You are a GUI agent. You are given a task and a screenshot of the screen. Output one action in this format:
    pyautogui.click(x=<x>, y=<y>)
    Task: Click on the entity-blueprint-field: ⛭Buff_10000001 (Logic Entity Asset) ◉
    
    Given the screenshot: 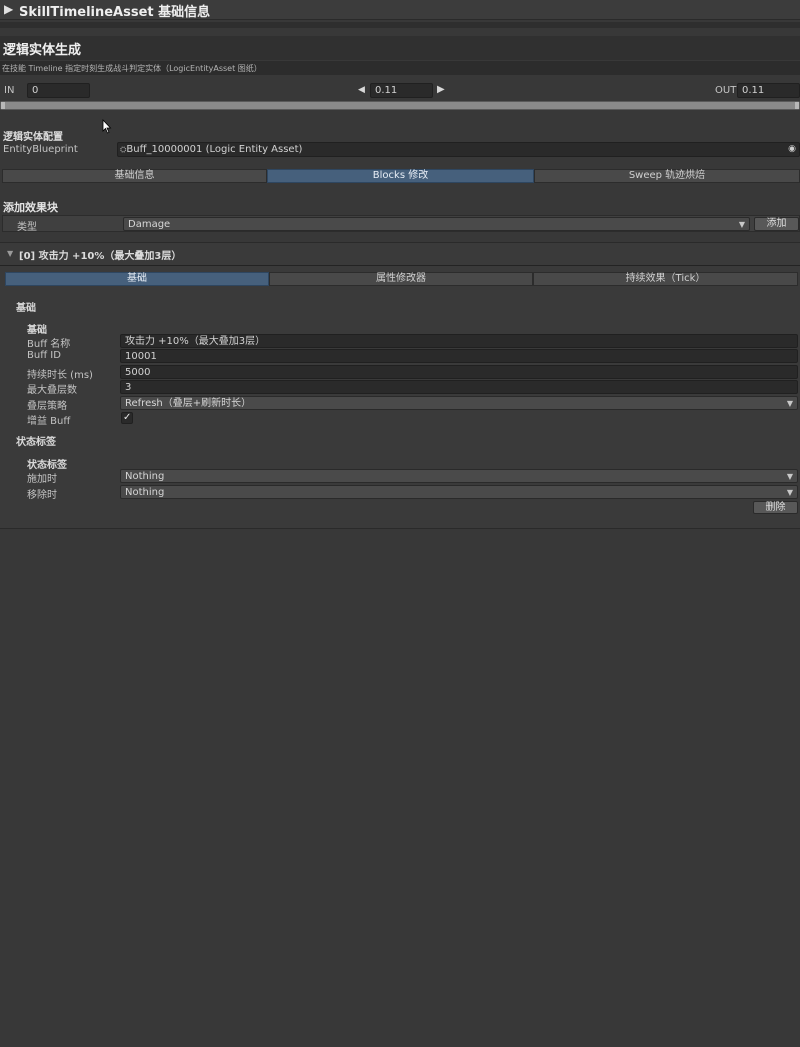 What is the action you would take?
    pyautogui.click(x=458, y=149)
    